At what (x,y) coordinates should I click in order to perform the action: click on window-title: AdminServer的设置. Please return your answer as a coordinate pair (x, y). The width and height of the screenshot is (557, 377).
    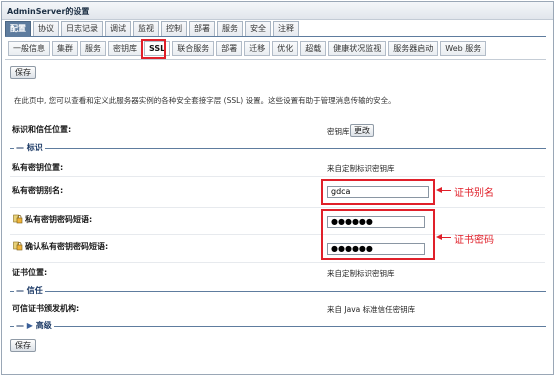
    Looking at the image, I should click on (48, 11).